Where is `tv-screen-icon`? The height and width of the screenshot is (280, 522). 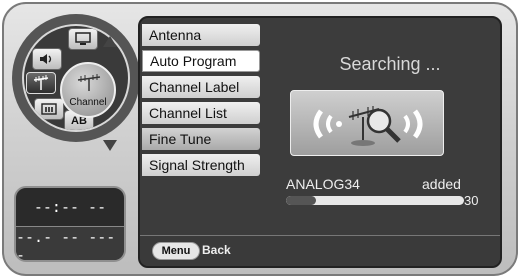
tv-screen-icon is located at coordinates (83, 38).